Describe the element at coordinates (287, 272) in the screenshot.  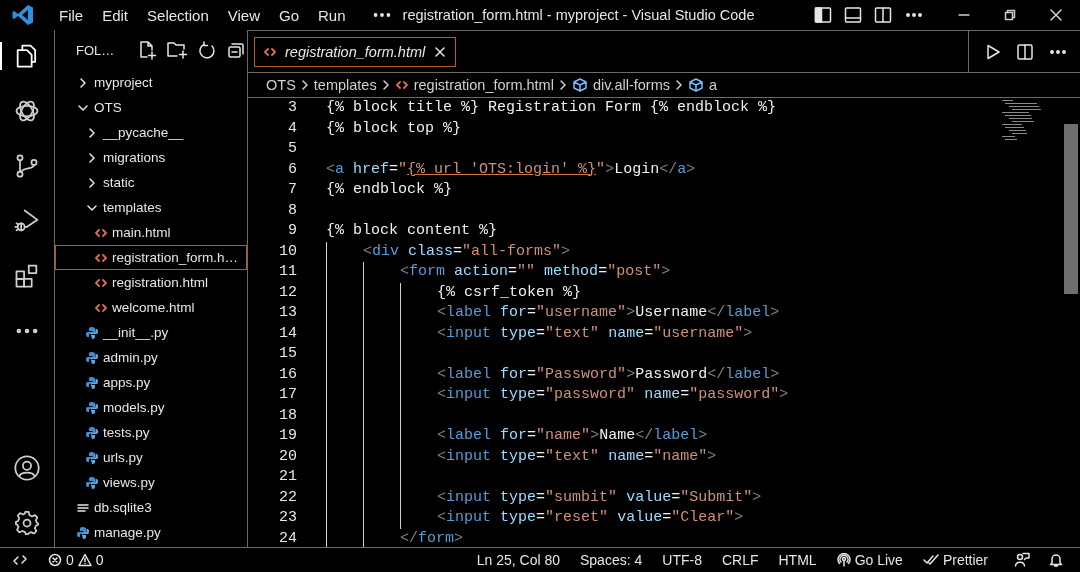
I see `line-number: 11` at that location.